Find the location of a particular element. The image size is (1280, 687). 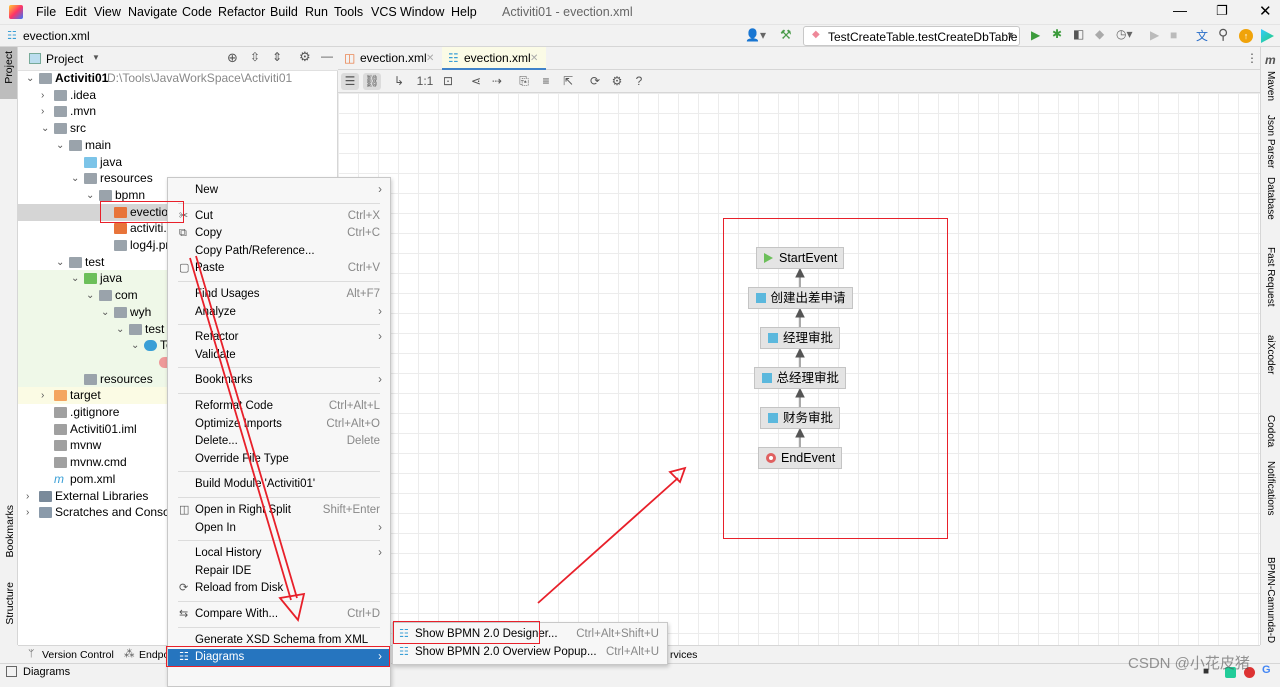

diagram-node-end: EndEvent is located at coordinates (800, 458).